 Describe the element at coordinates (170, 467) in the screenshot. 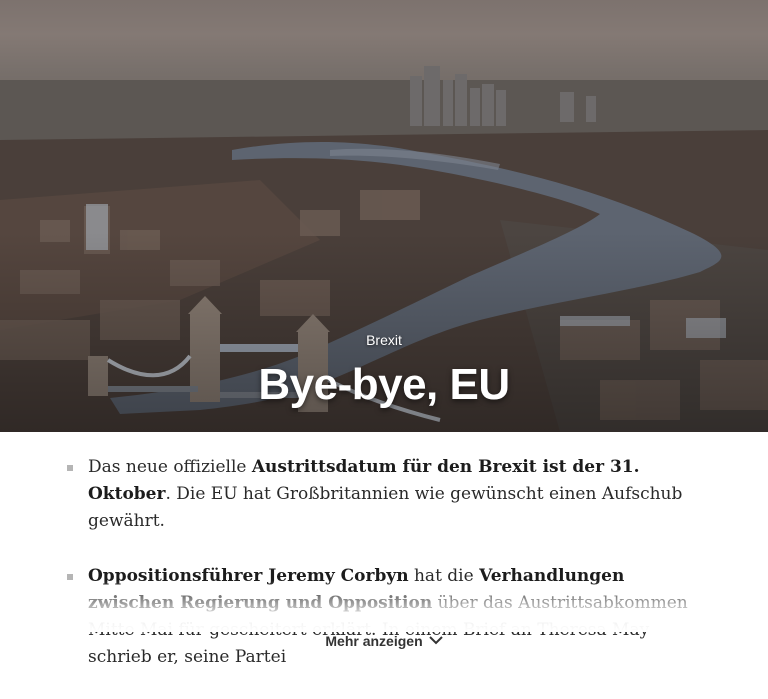

I see `summary-text: Das neue offizielle` at that location.